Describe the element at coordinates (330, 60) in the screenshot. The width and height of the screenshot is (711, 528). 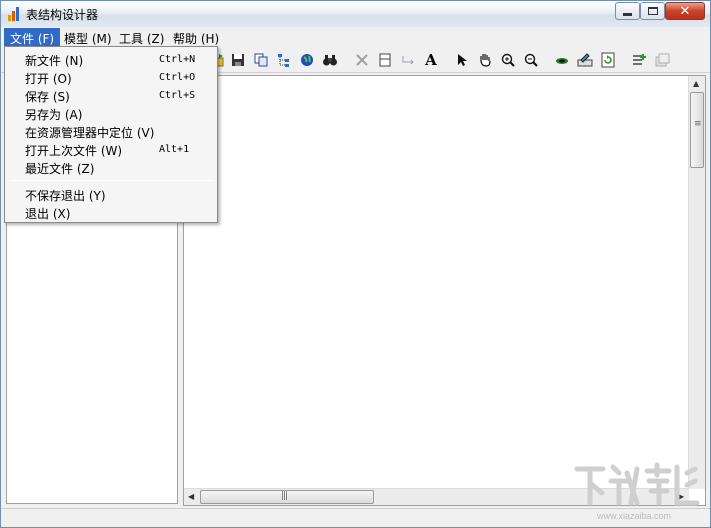
I see `binoculars-icon` at that location.